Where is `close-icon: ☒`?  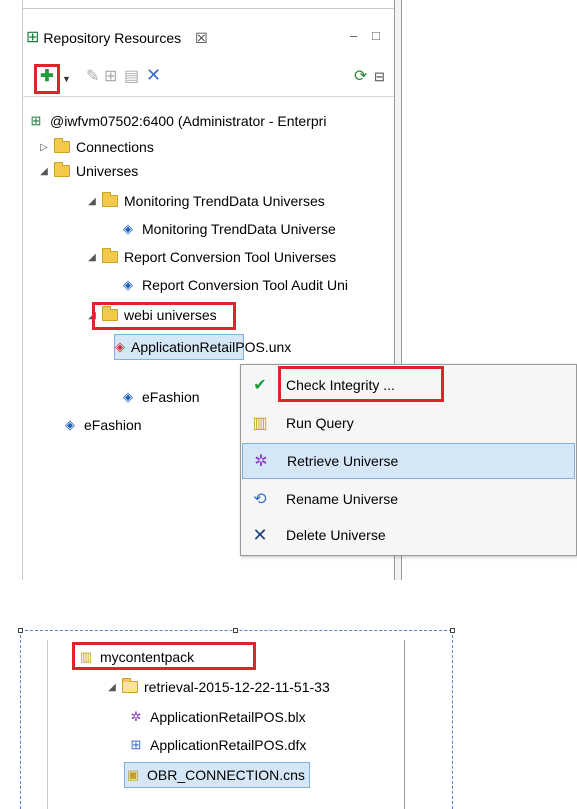 close-icon: ☒ is located at coordinates (201, 38).